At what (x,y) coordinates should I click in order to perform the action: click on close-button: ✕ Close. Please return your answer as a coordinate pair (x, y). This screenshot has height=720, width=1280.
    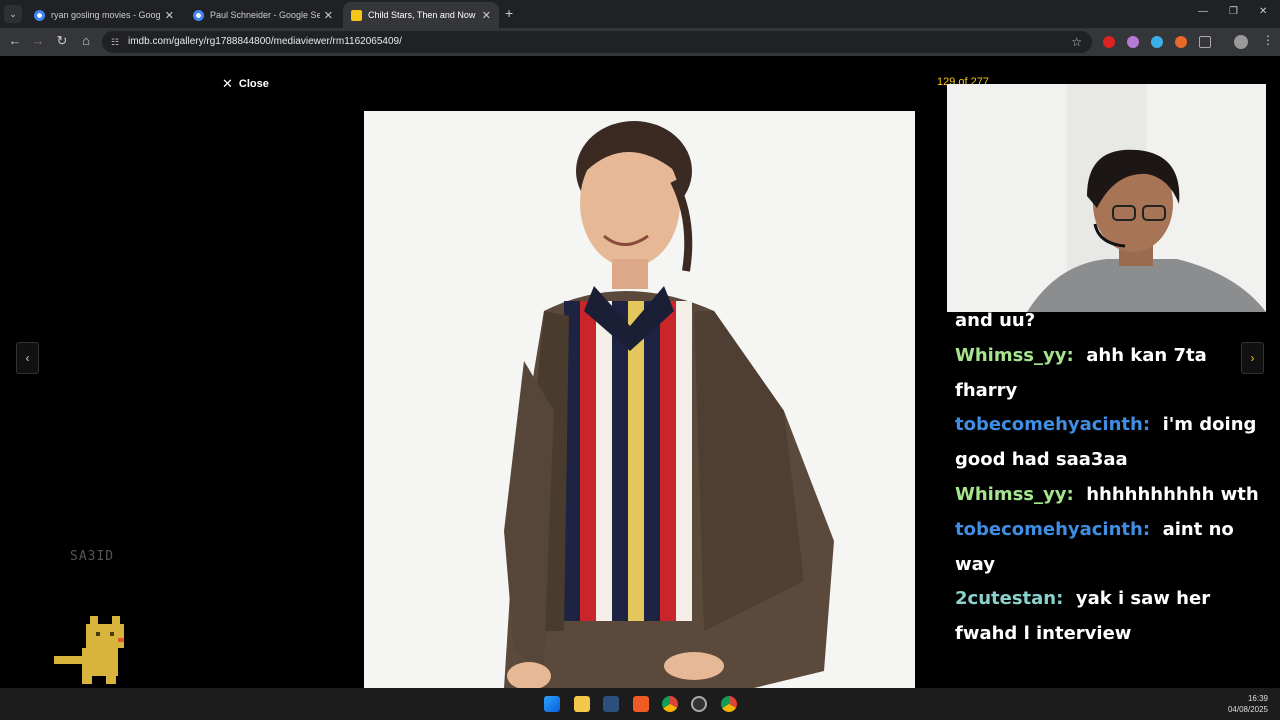
    Looking at the image, I should click on (245, 84).